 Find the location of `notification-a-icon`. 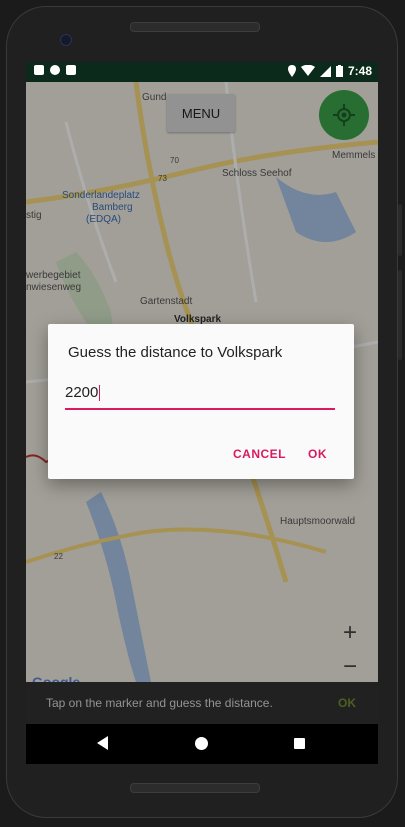

notification-a-icon is located at coordinates (39, 70).